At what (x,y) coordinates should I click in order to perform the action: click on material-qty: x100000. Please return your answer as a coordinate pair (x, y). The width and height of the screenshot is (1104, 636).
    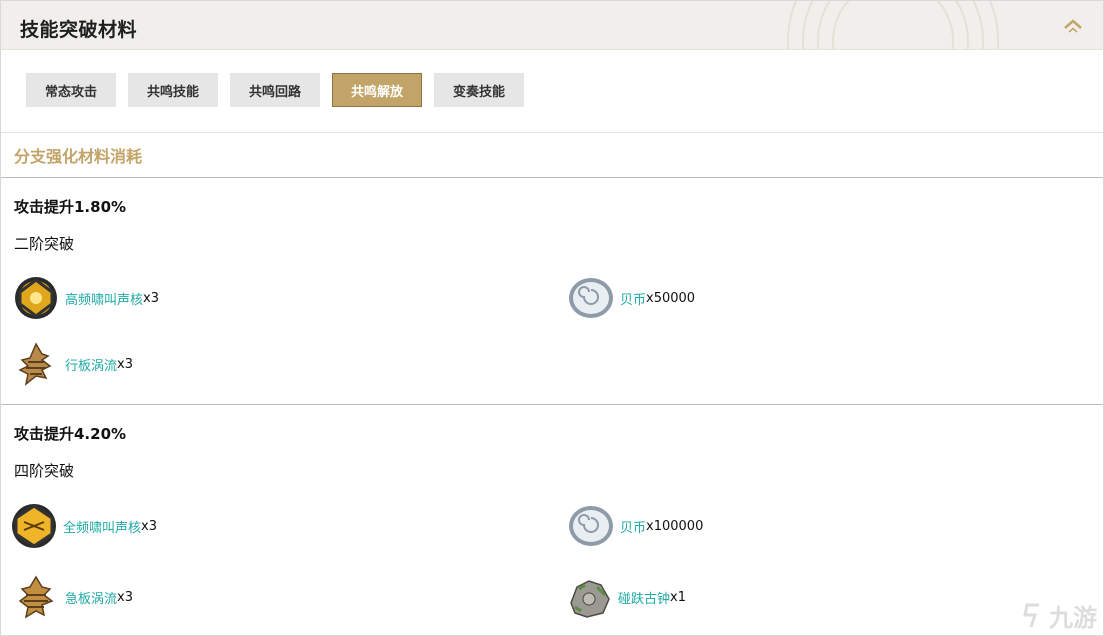
    Looking at the image, I should click on (675, 526).